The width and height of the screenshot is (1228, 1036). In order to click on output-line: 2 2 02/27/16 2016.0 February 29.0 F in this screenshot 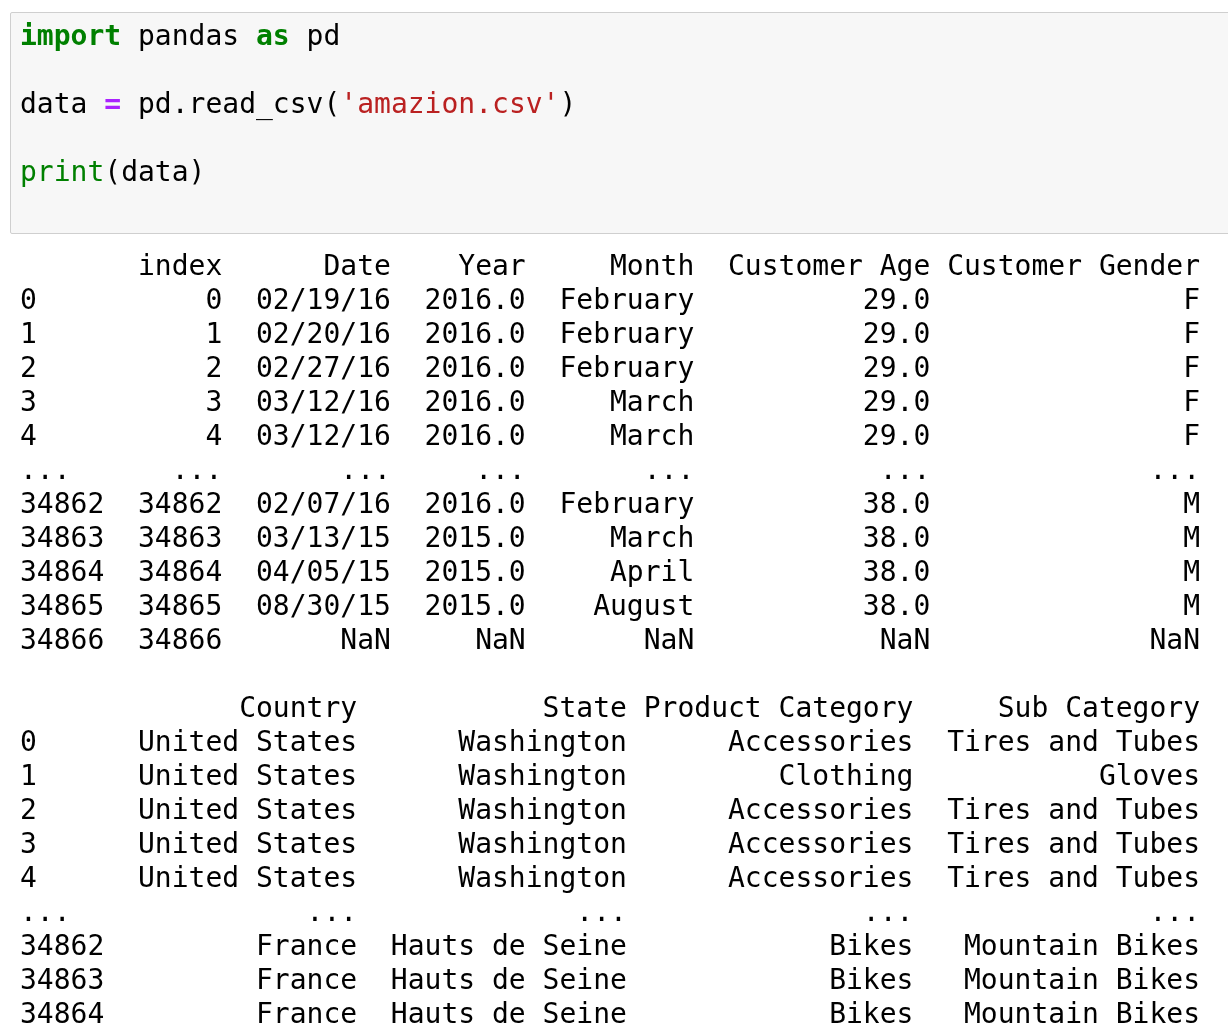, I will do `click(610, 368)`.